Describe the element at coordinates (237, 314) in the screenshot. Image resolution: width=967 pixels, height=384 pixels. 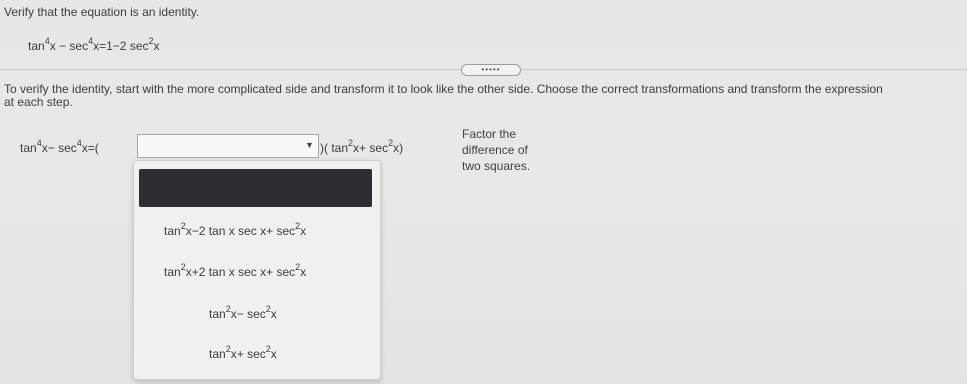
I see `opt-mid: x−` at that location.